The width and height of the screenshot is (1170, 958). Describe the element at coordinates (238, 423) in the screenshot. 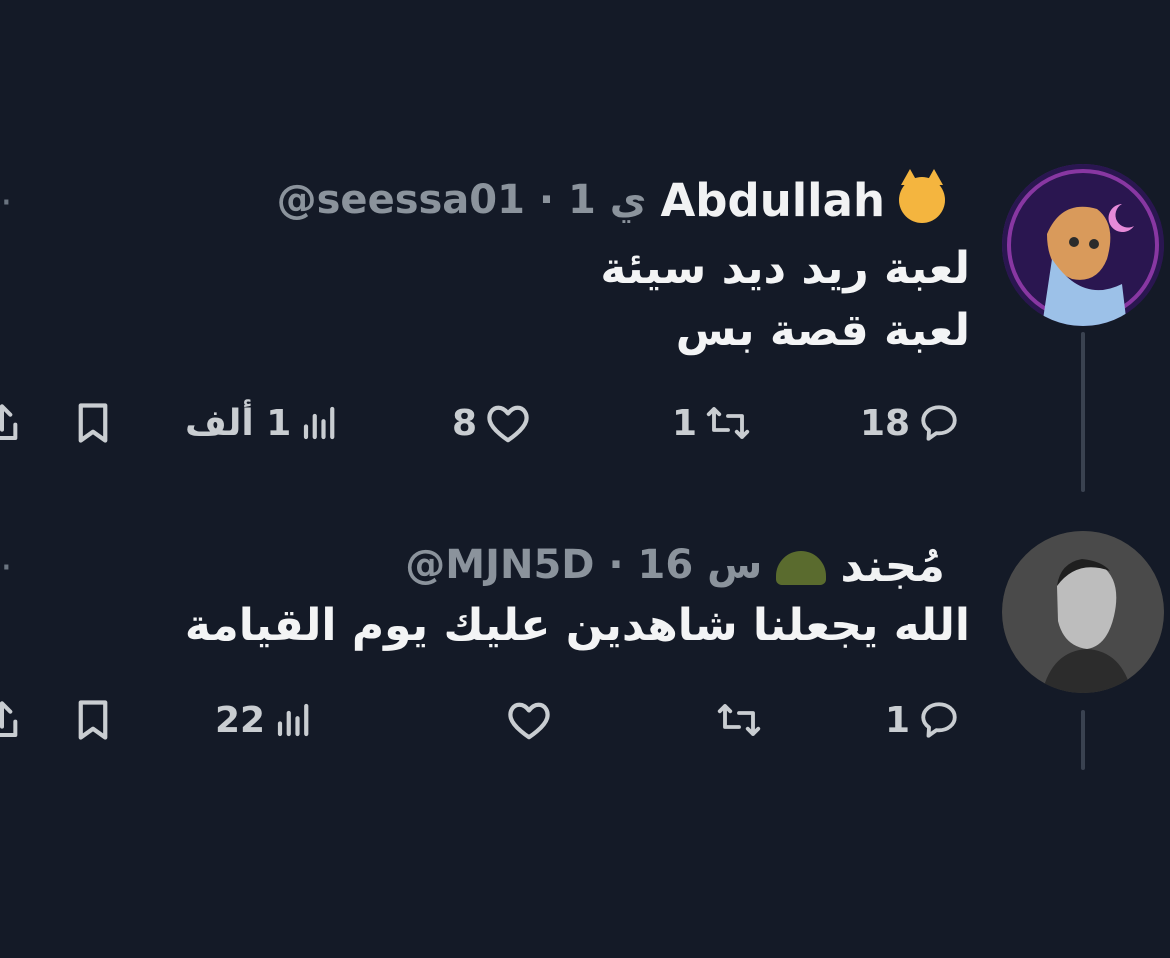

I see `views-count: 1 ألف` at that location.